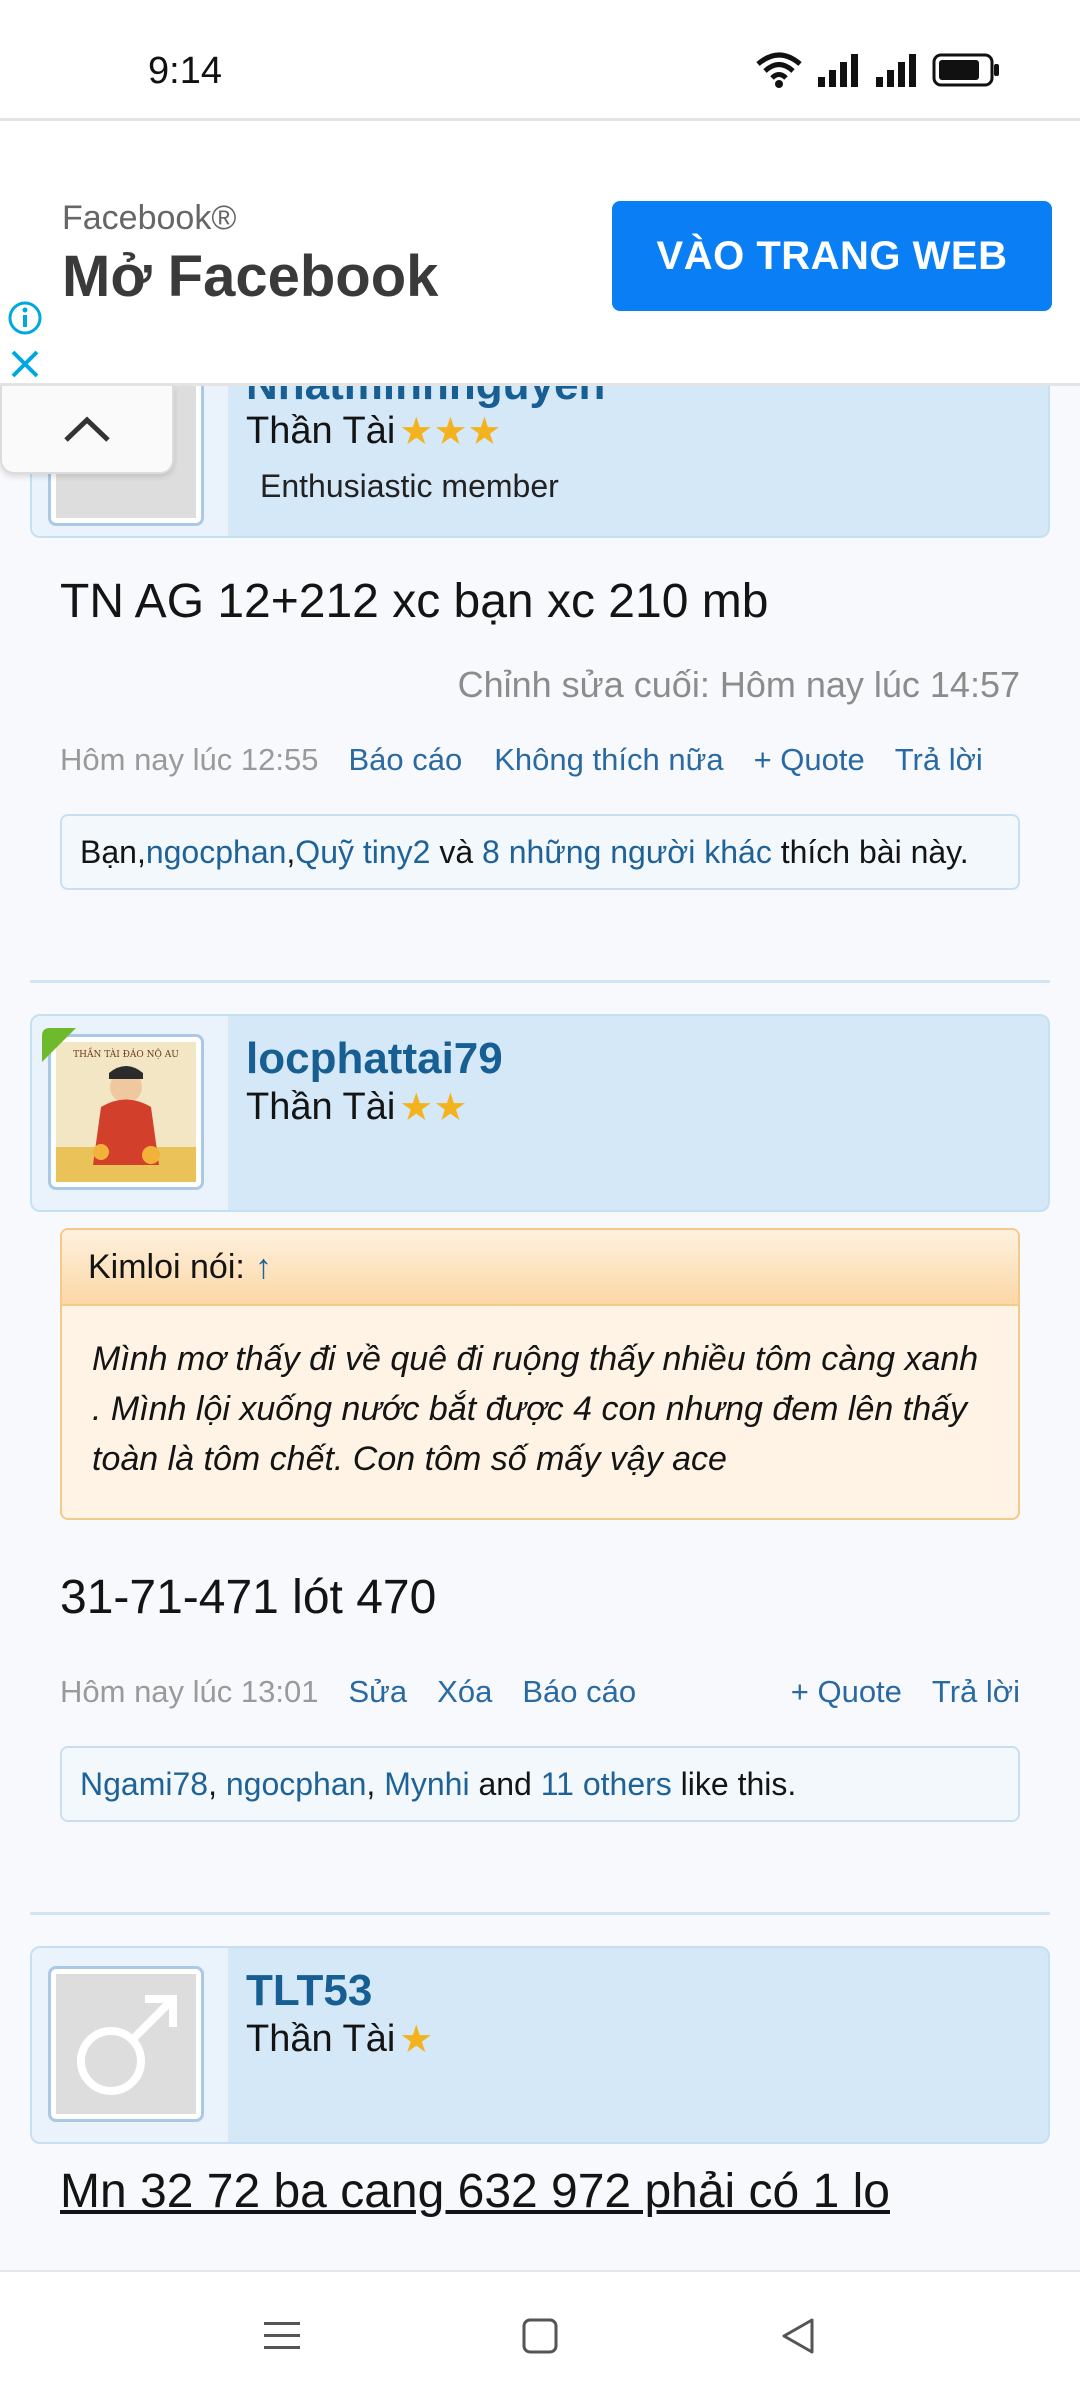 The height and width of the screenshot is (2402, 1080). Describe the element at coordinates (414, 601) in the screenshot. I see `post1-message: TN AG 12+212 xc bạn xc 210 mb` at that location.